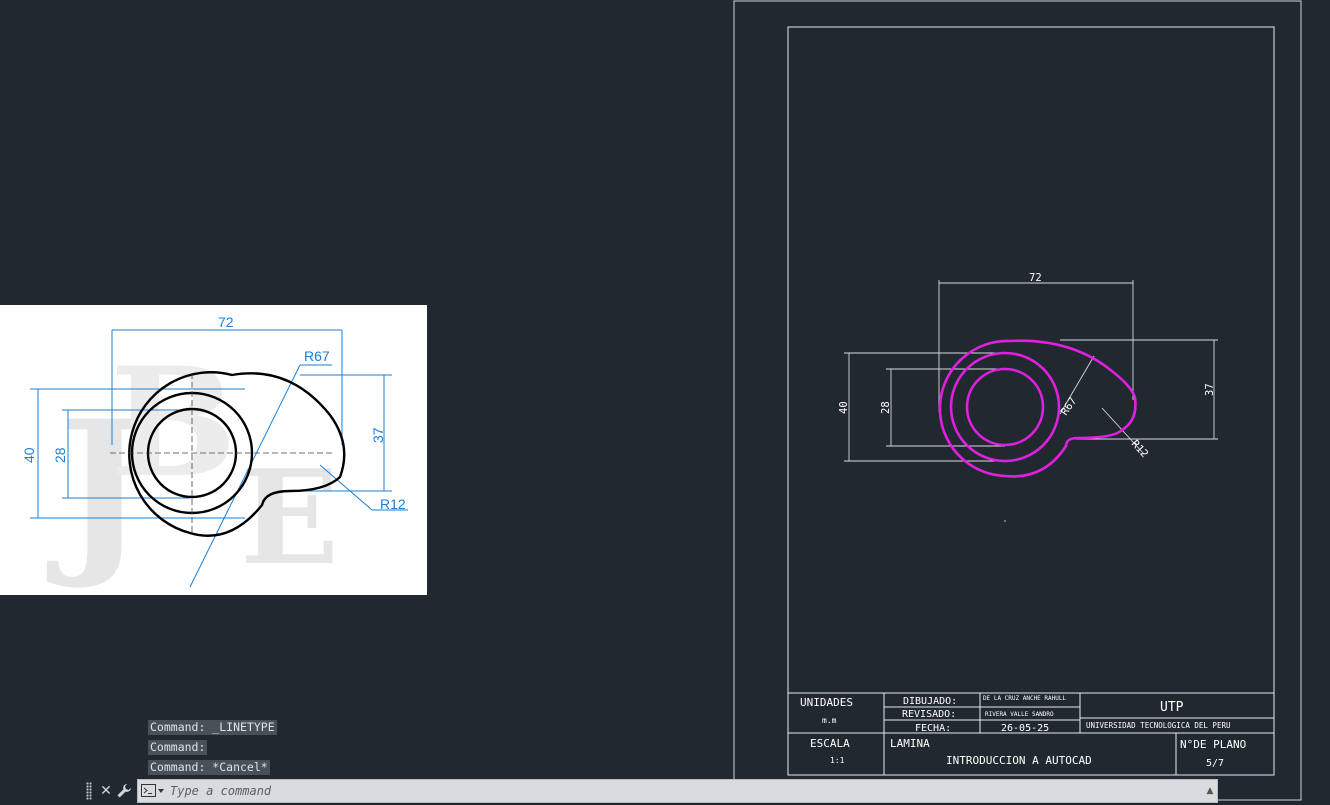  Describe the element at coordinates (178, 747) in the screenshot. I see `command-history-line: Command:` at that location.